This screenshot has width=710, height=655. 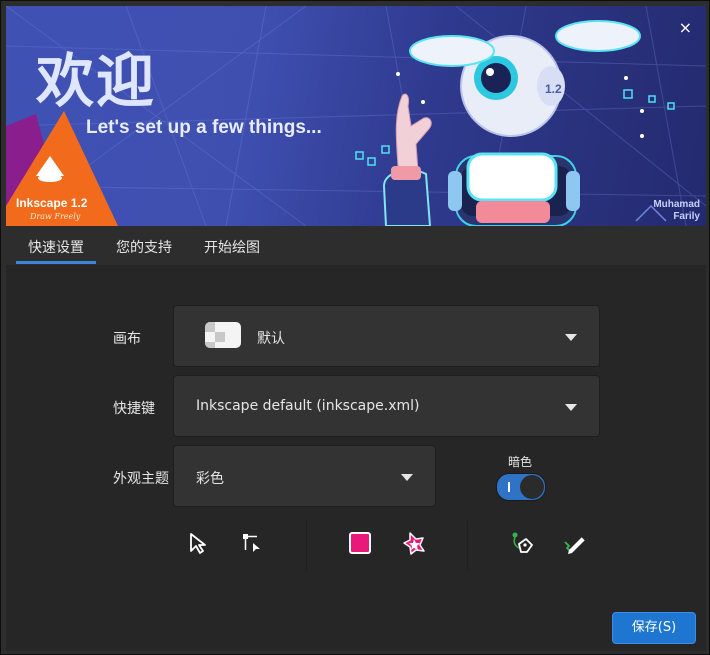 What do you see at coordinates (271, 339) in the screenshot?
I see `canvas-value: 默认` at bounding box center [271, 339].